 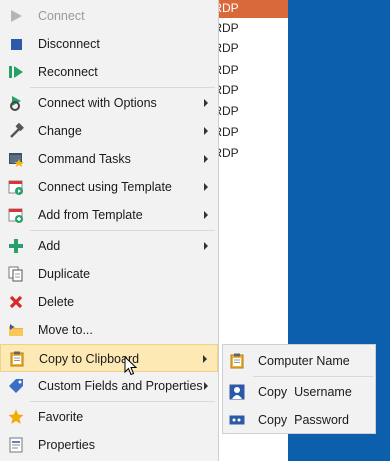 What do you see at coordinates (56, 302) in the screenshot?
I see `menu-item-label: Delete` at bounding box center [56, 302].